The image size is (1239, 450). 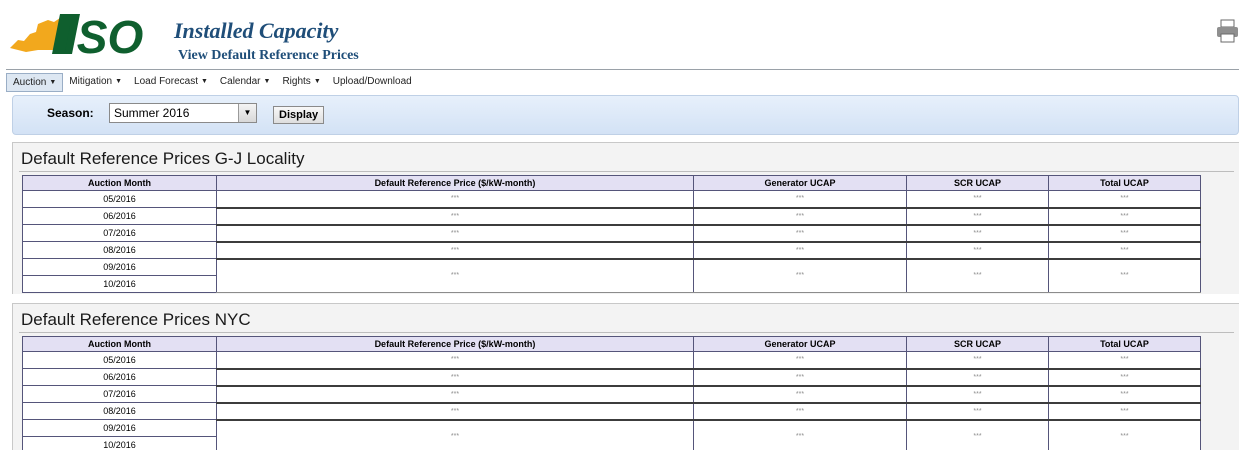 What do you see at coordinates (622, 69) in the screenshot?
I see `header-divider` at bounding box center [622, 69].